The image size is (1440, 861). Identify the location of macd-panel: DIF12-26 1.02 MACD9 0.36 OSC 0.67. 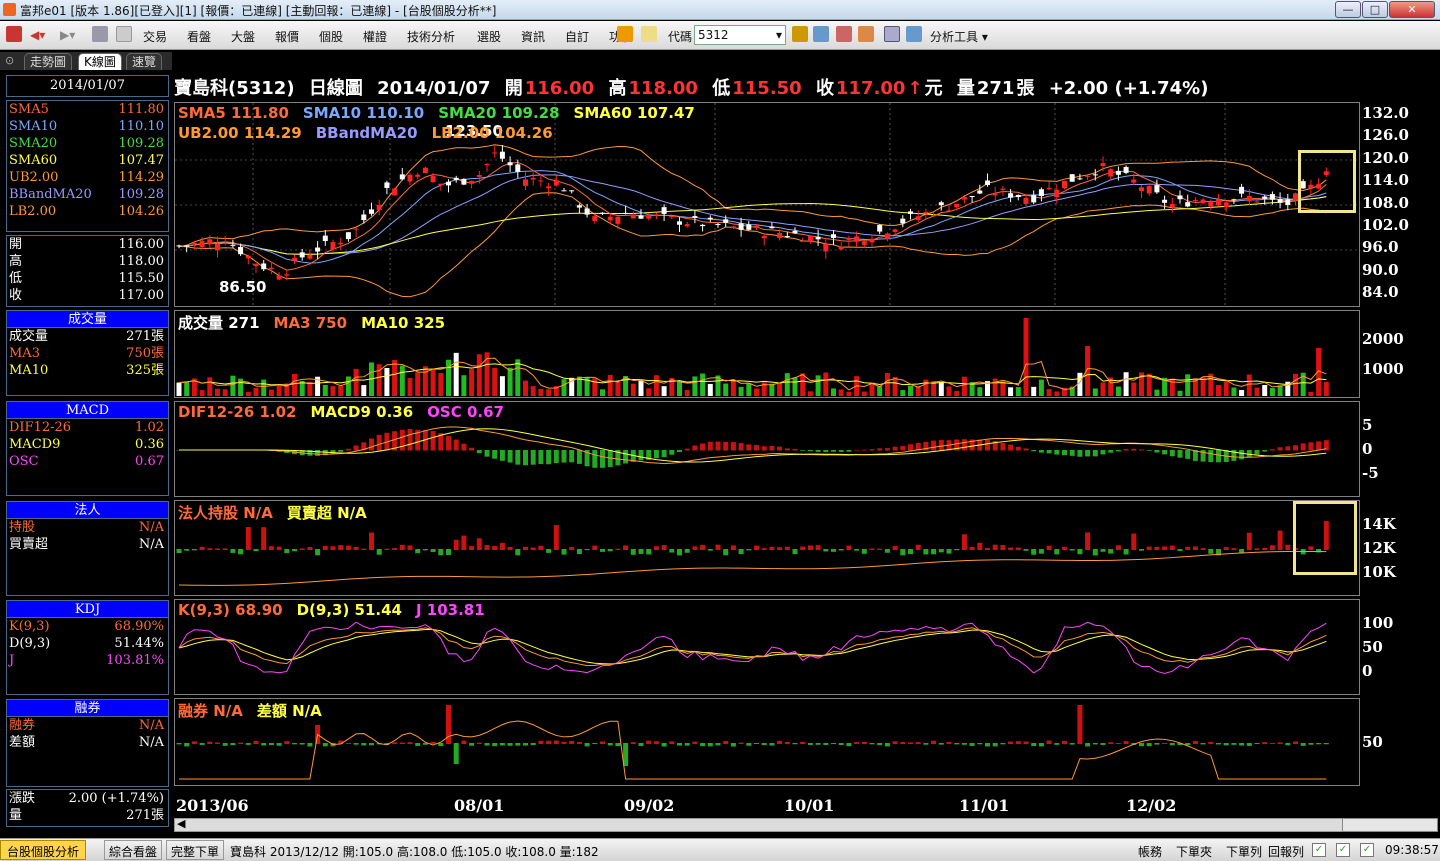
(767, 449).